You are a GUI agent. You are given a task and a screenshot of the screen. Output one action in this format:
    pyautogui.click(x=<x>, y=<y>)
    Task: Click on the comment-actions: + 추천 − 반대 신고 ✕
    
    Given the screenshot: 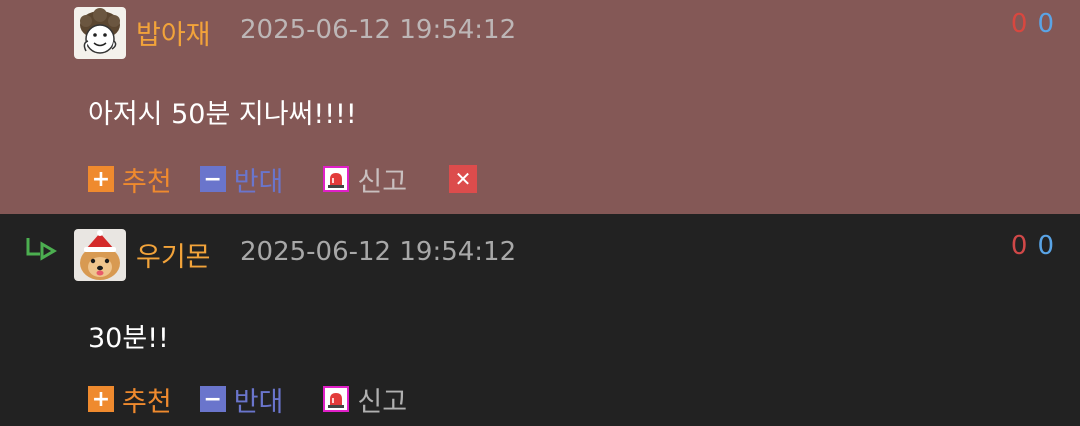 What is the action you would take?
    pyautogui.click(x=283, y=179)
    